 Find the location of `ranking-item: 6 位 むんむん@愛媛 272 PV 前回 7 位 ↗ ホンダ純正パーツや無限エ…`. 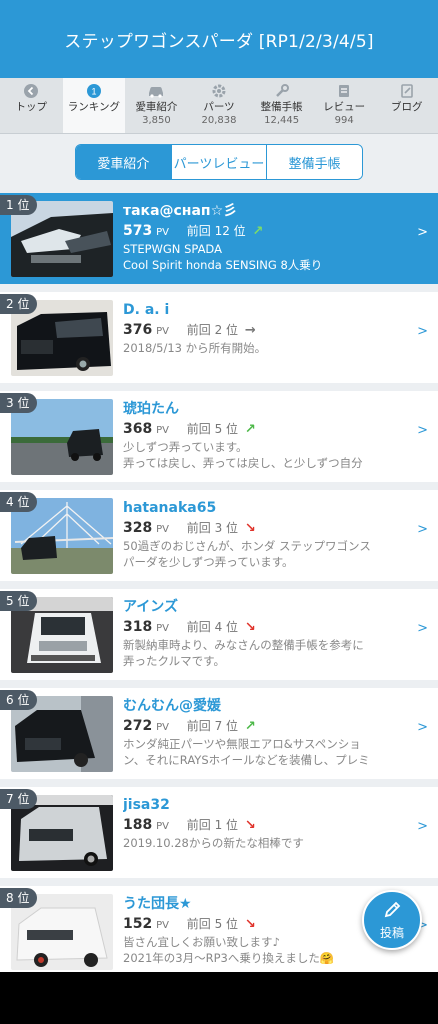

ranking-item: 6 位 むんむん@愛媛 272 PV 前回 7 位 ↗ ホンダ純正パーツや無限エ… is located at coordinates (219, 733).